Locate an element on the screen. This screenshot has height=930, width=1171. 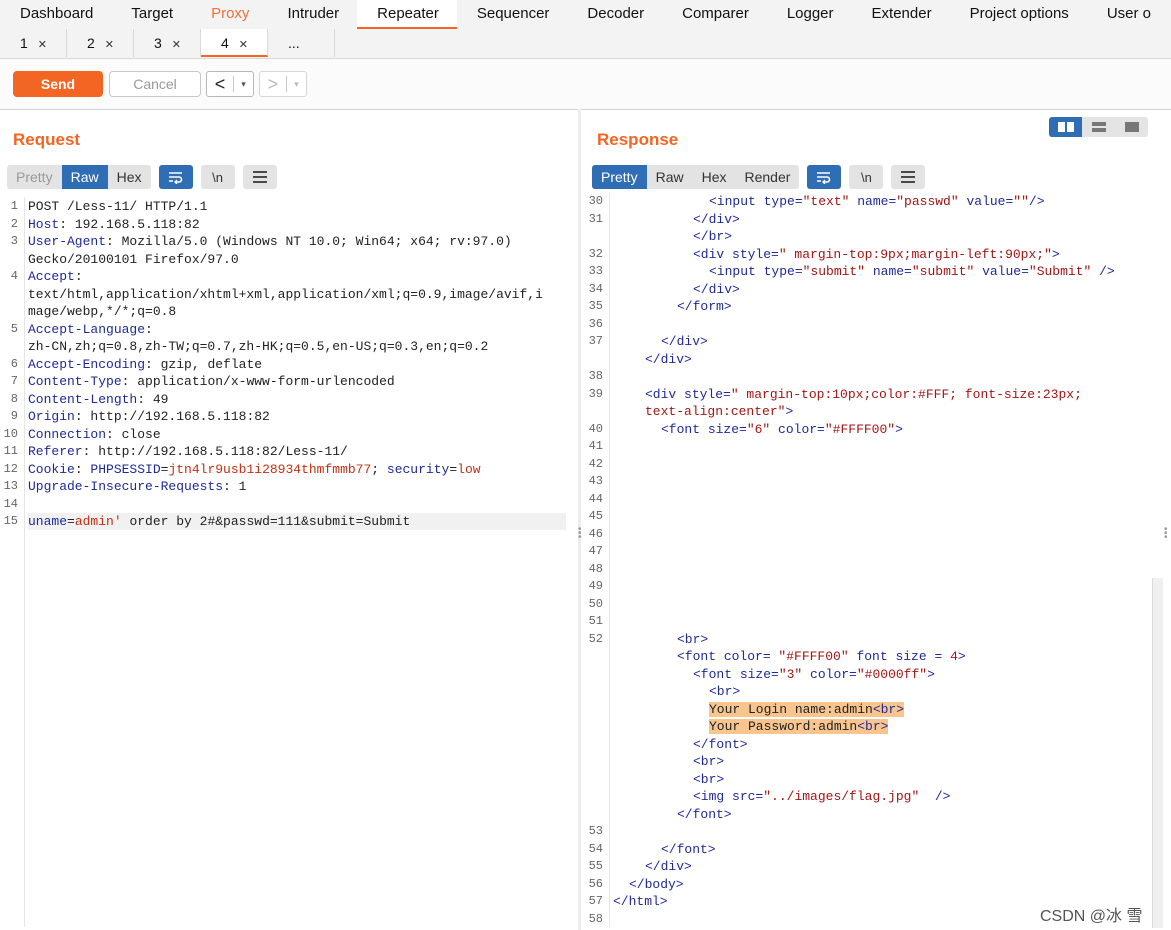
line-number: 50 is located at coordinates (595, 603).